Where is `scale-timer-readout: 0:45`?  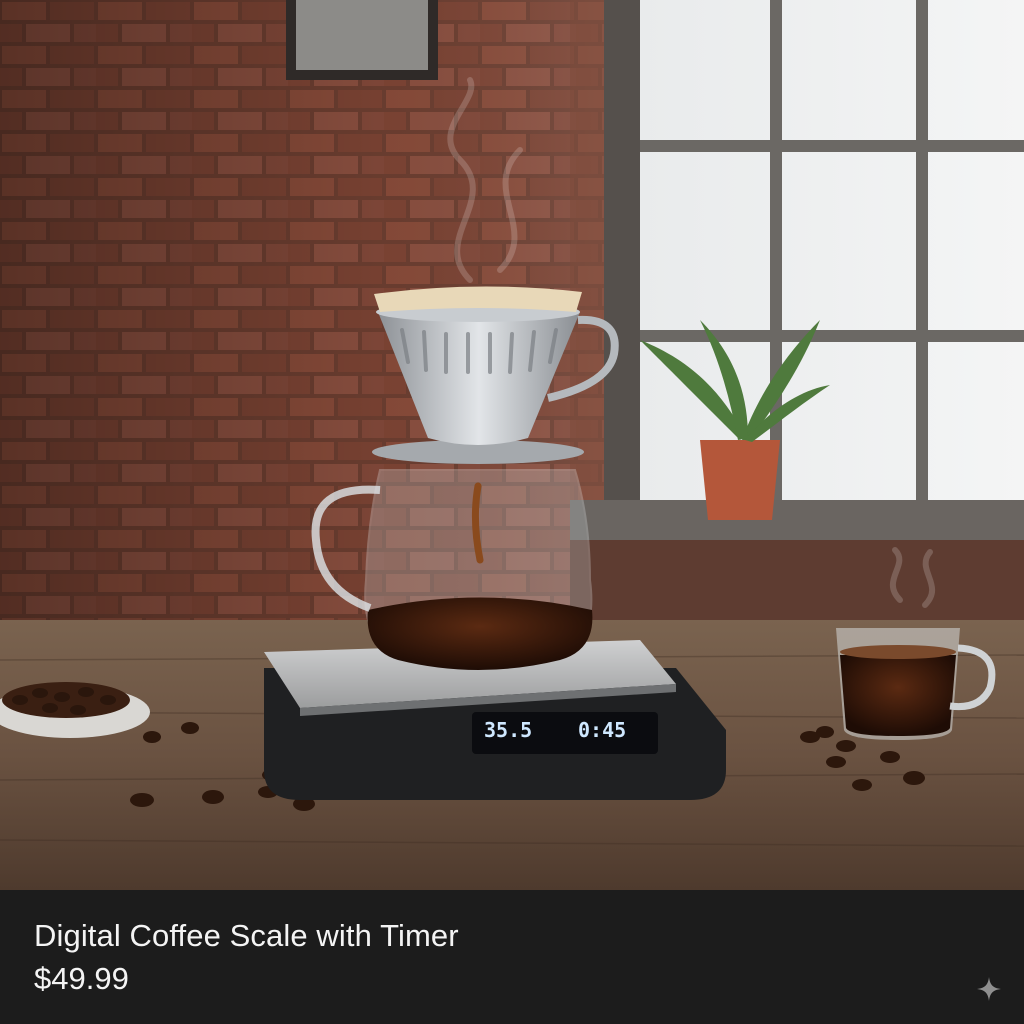 scale-timer-readout: 0:45 is located at coordinates (602, 730).